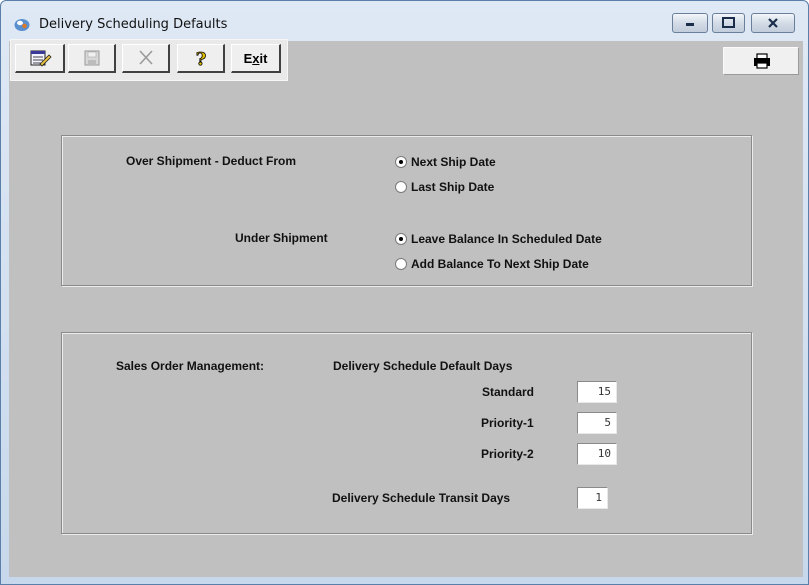  I want to click on sales-order-management-label: Sales Order Management:, so click(190, 366).